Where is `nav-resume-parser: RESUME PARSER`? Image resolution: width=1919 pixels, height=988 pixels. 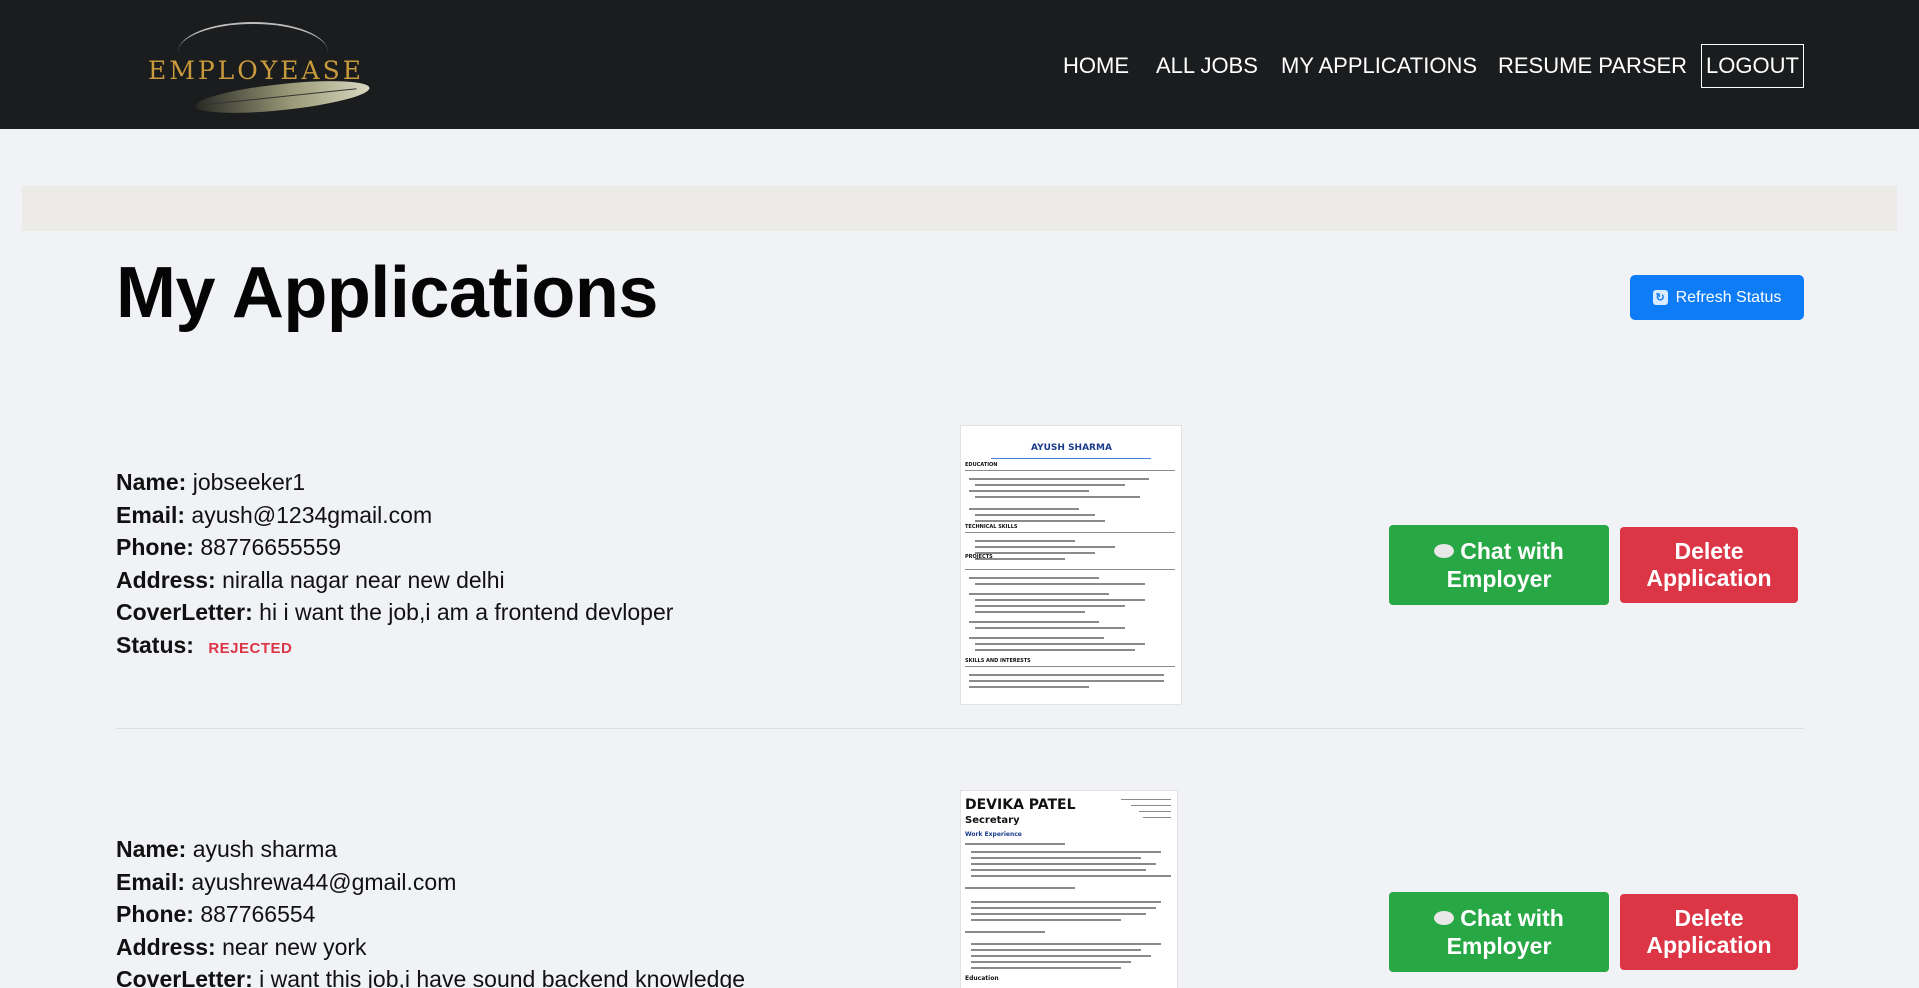
nav-resume-parser: RESUME PARSER is located at coordinates (1592, 66).